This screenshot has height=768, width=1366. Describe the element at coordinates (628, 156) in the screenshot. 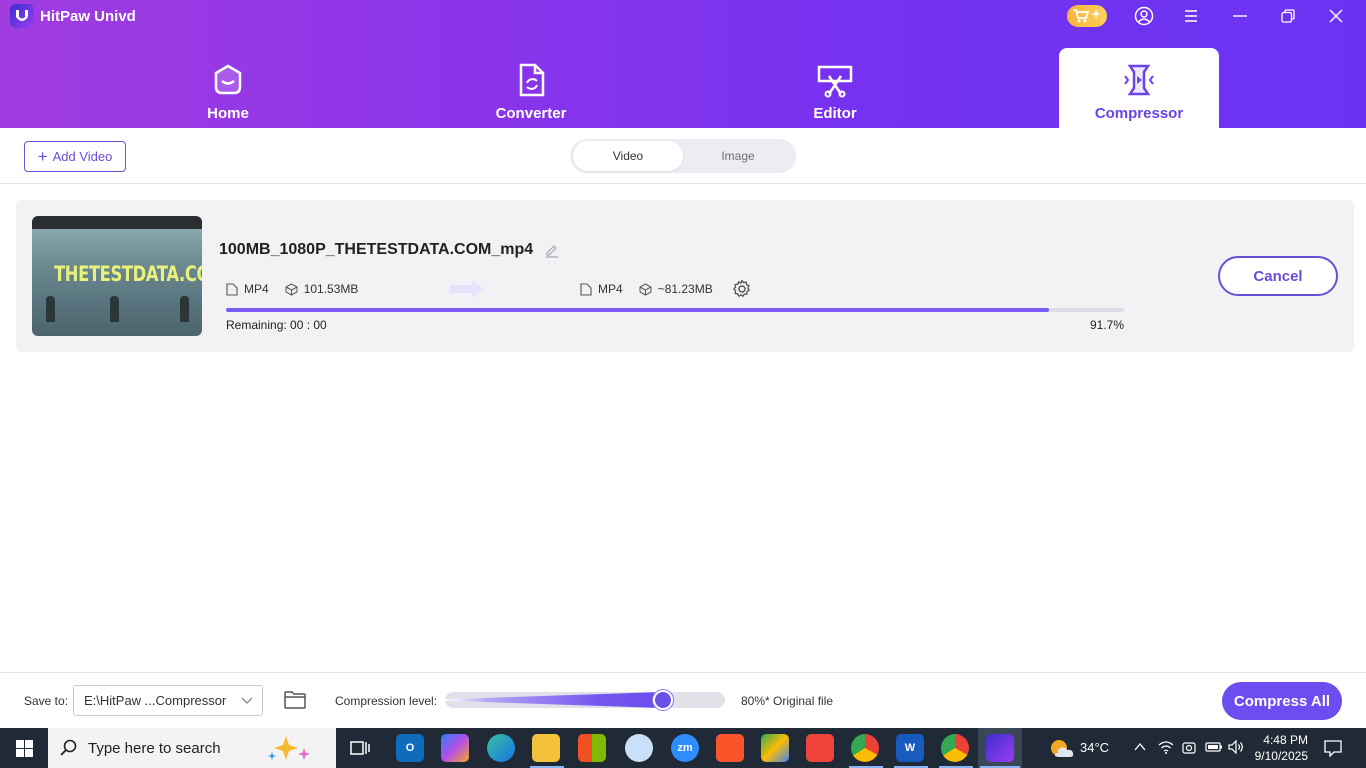

I see `tab-video: Video` at that location.